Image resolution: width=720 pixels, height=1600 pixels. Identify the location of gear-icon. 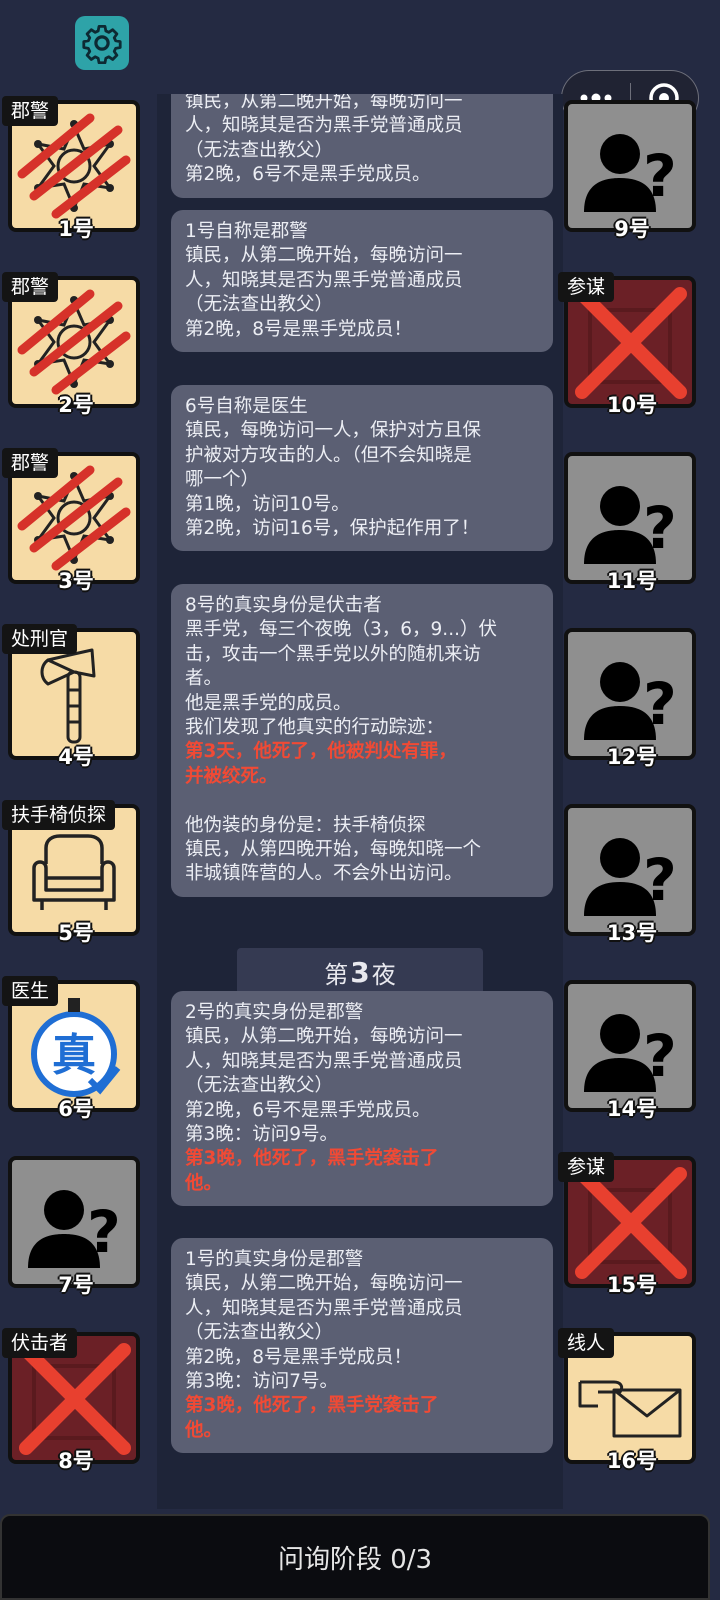
(102, 44).